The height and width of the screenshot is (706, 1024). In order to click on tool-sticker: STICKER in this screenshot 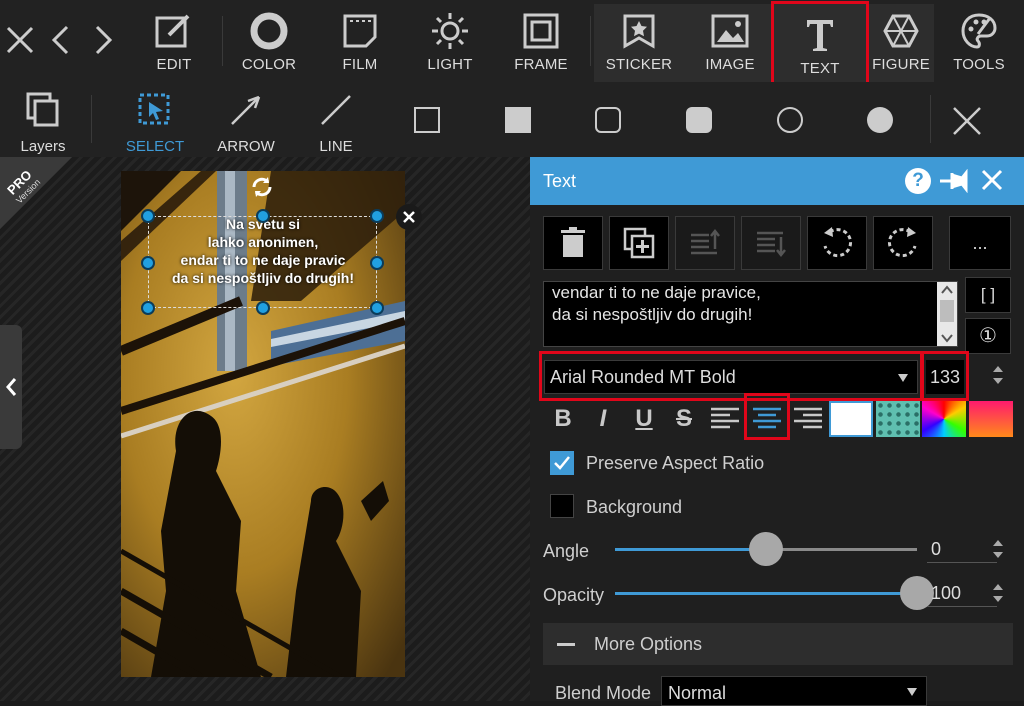, I will do `click(639, 41)`.